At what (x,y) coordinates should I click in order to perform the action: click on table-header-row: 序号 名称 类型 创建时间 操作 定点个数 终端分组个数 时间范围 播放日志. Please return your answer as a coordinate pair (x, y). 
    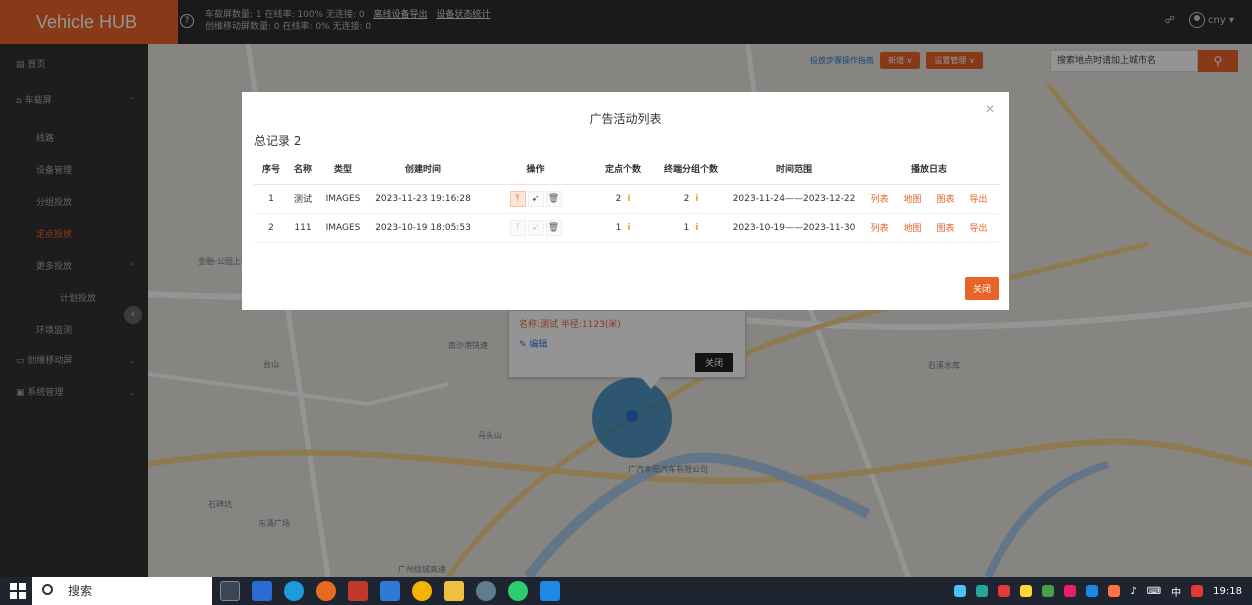
    Looking at the image, I should click on (626, 169).